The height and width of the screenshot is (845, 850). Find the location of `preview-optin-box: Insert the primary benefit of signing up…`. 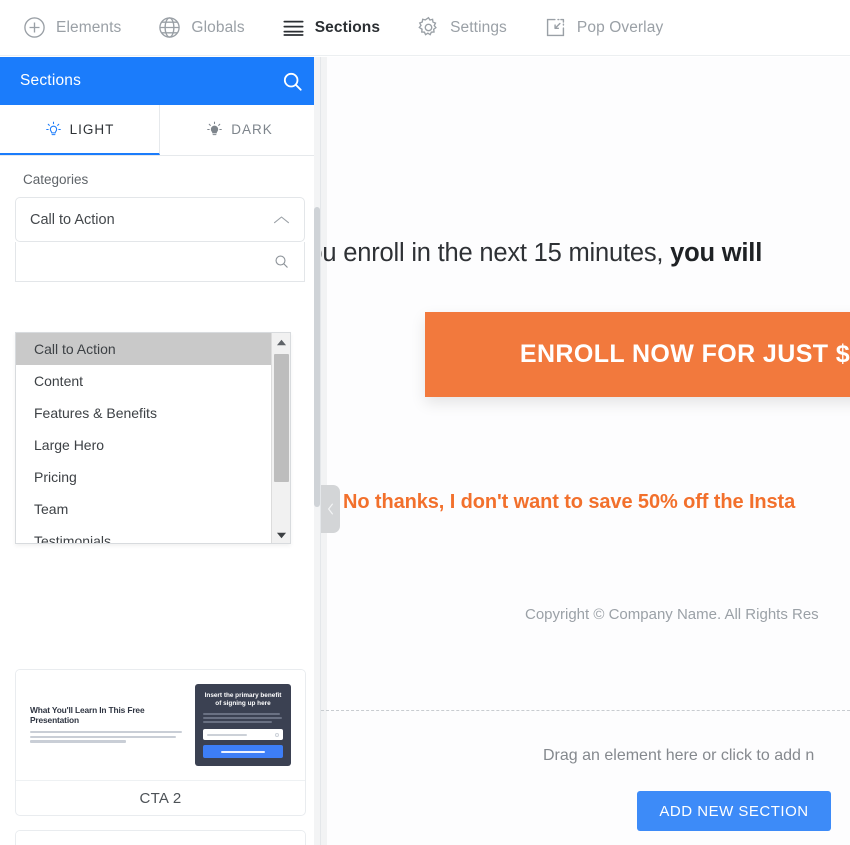

preview-optin-box: Insert the primary benefit of signing up… is located at coordinates (243, 725).